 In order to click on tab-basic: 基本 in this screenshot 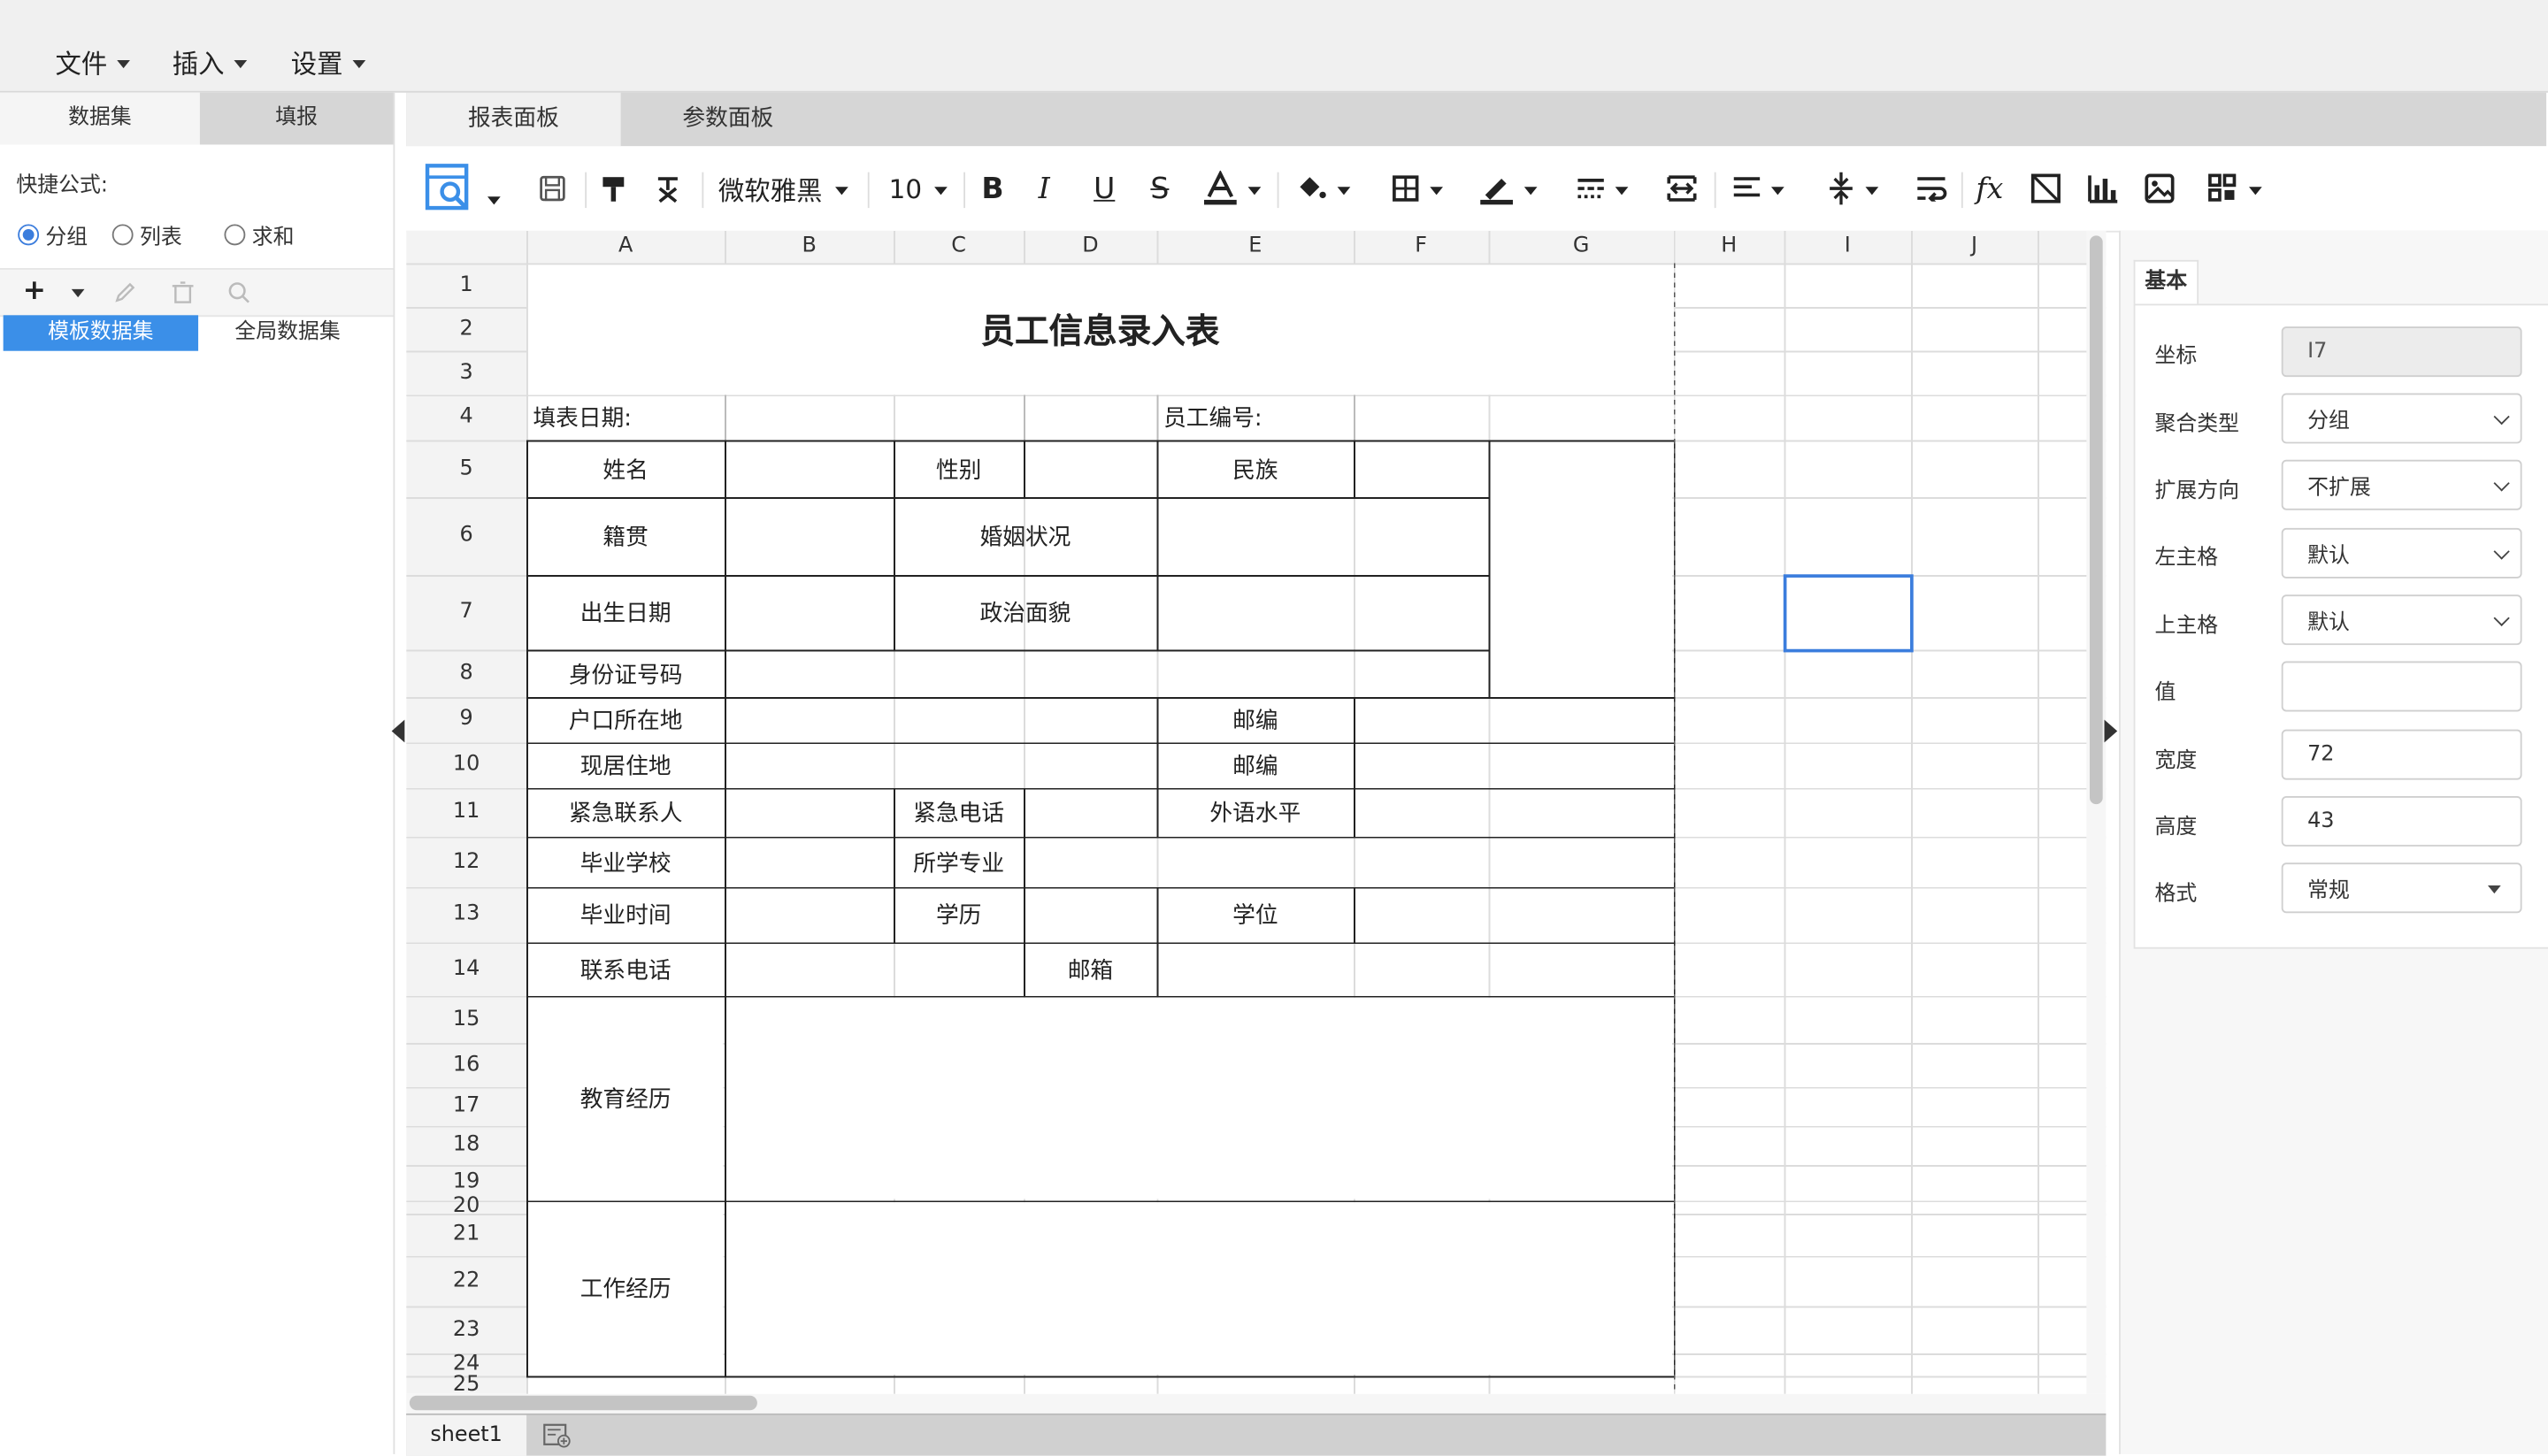, I will do `click(2166, 281)`.